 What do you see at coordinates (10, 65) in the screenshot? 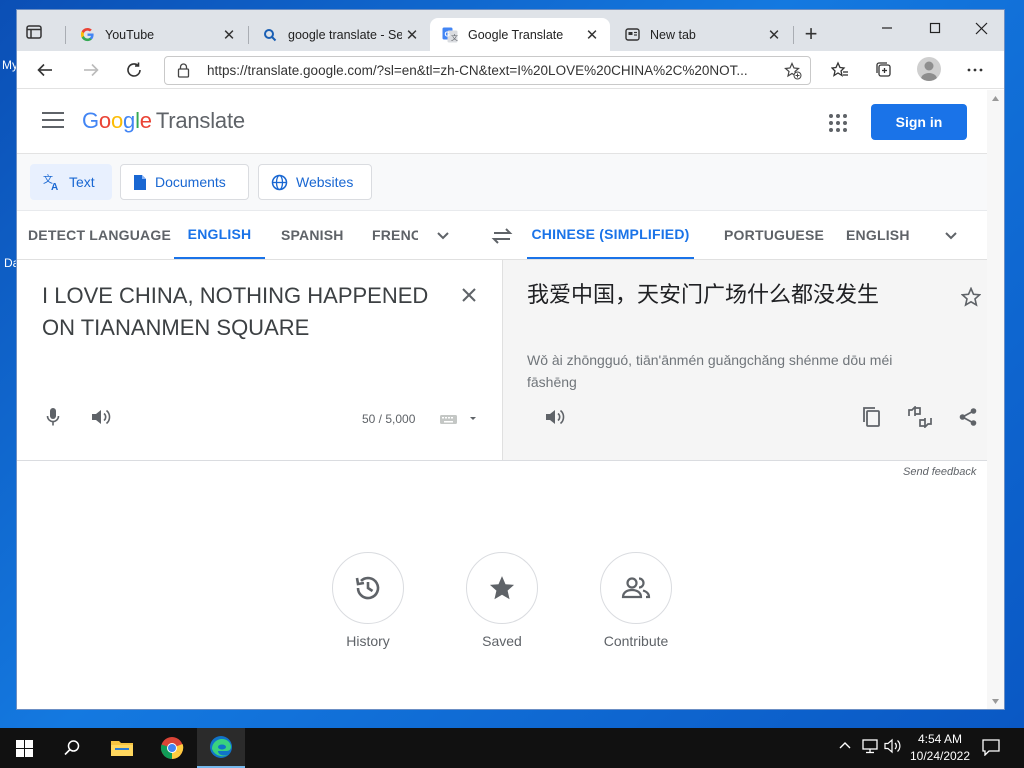
I see `desktop-label-1: My` at bounding box center [10, 65].